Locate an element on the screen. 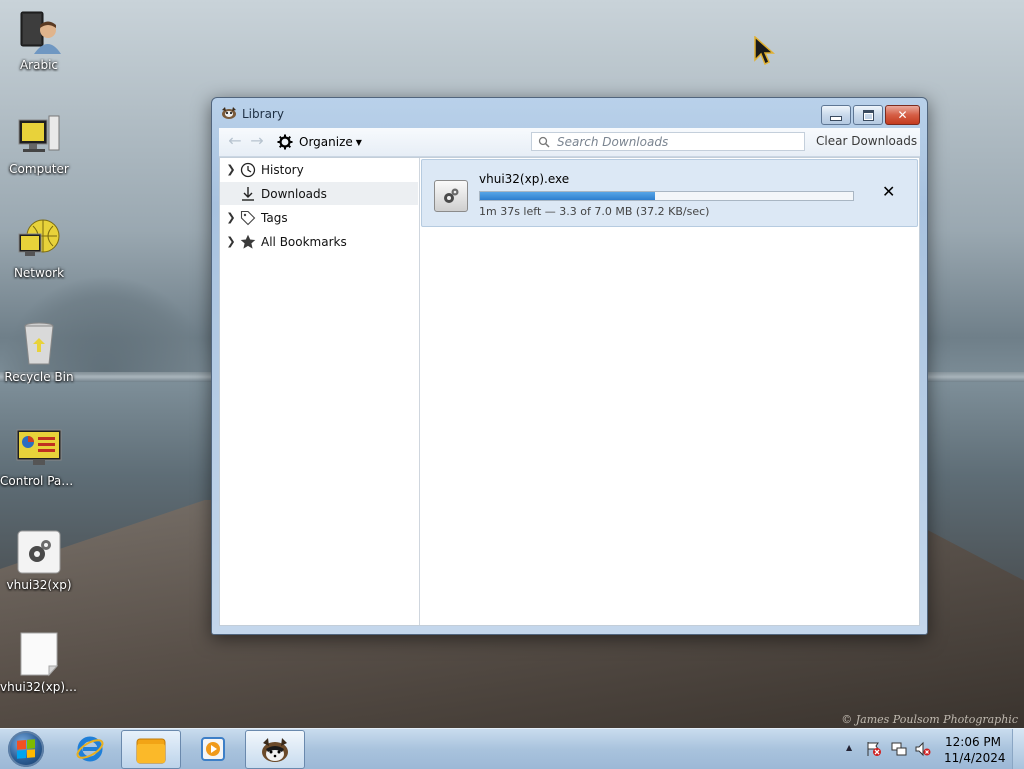  search-icon is located at coordinates (544, 142).